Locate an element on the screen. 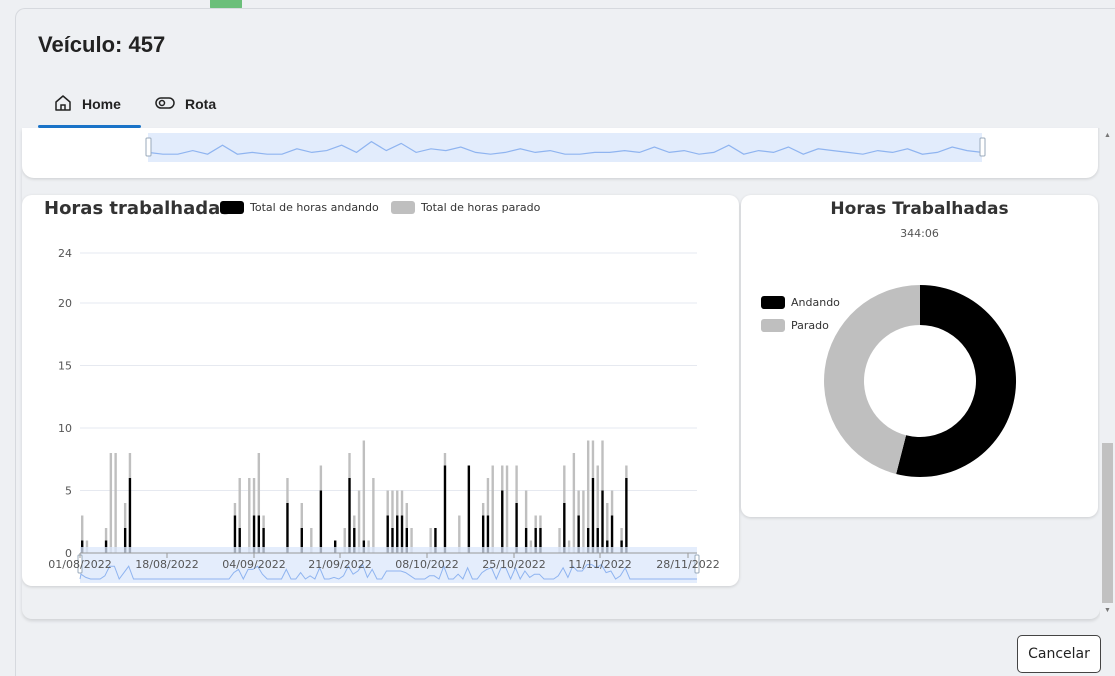  y-tick-label: 24 is located at coordinates (65, 253).